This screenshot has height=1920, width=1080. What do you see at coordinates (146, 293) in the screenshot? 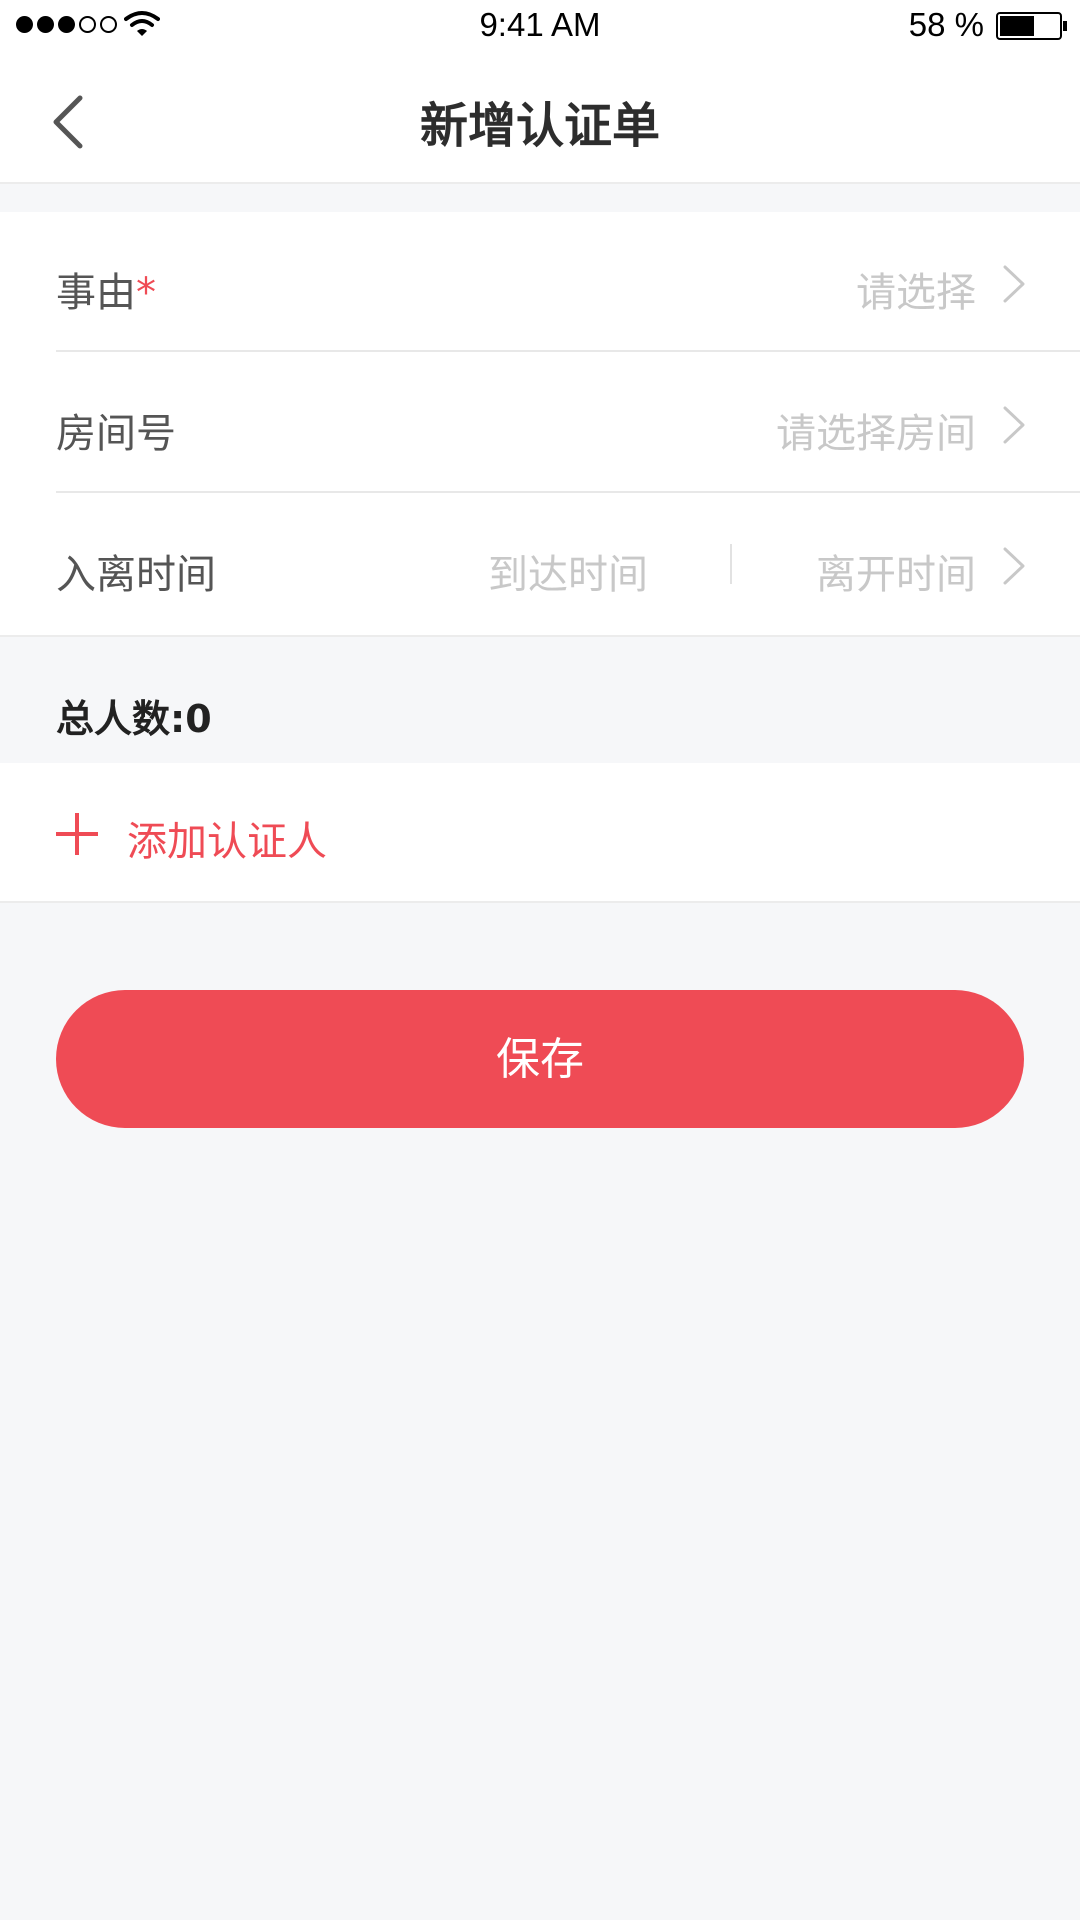
I see `required-mark: *` at bounding box center [146, 293].